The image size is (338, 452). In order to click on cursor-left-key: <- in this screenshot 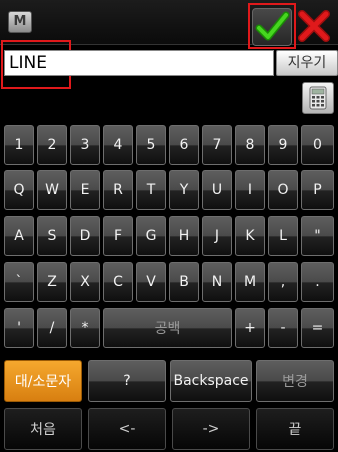, I will do `click(127, 429)`.